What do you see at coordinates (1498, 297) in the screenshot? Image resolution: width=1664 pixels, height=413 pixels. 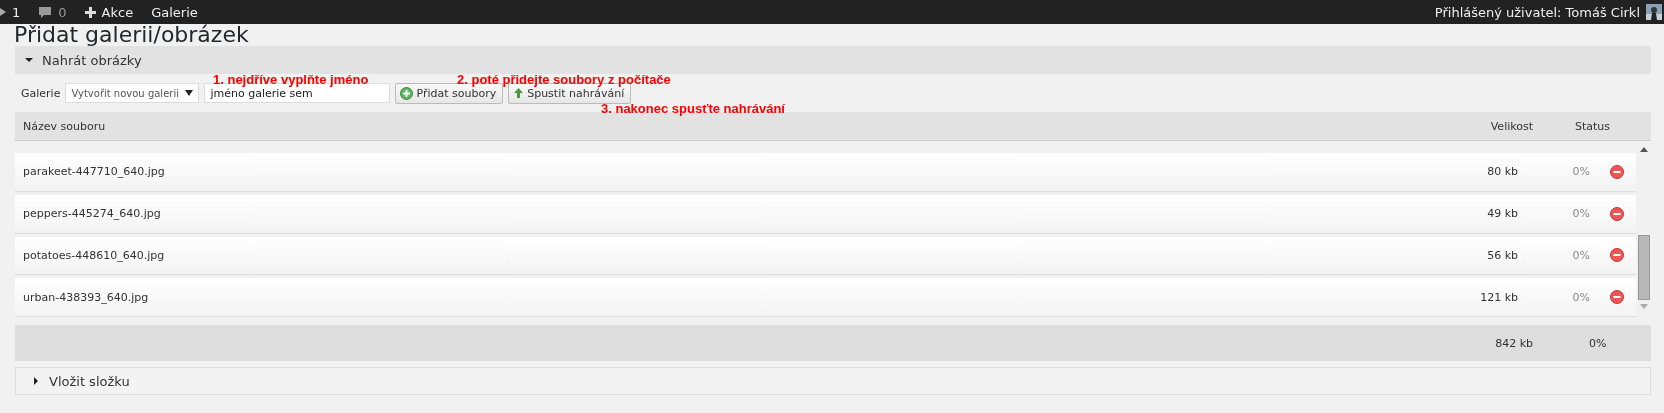 I see `file-size: 121 kb` at bounding box center [1498, 297].